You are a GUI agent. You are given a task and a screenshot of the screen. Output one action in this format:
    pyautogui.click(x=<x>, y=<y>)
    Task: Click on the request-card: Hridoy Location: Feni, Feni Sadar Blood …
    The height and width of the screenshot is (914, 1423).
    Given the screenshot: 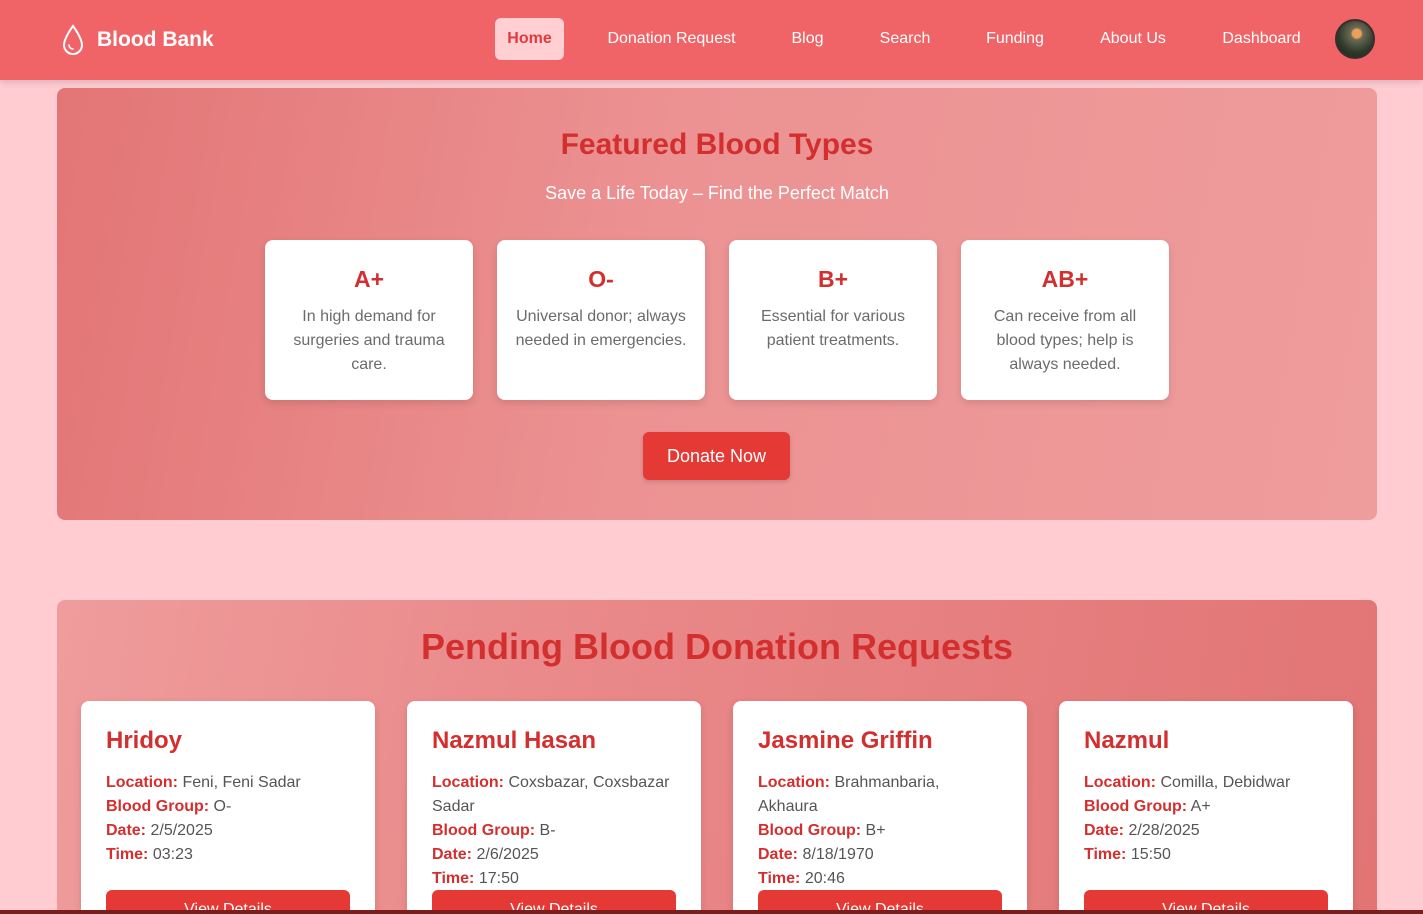 What is the action you would take?
    pyautogui.click(x=228, y=807)
    